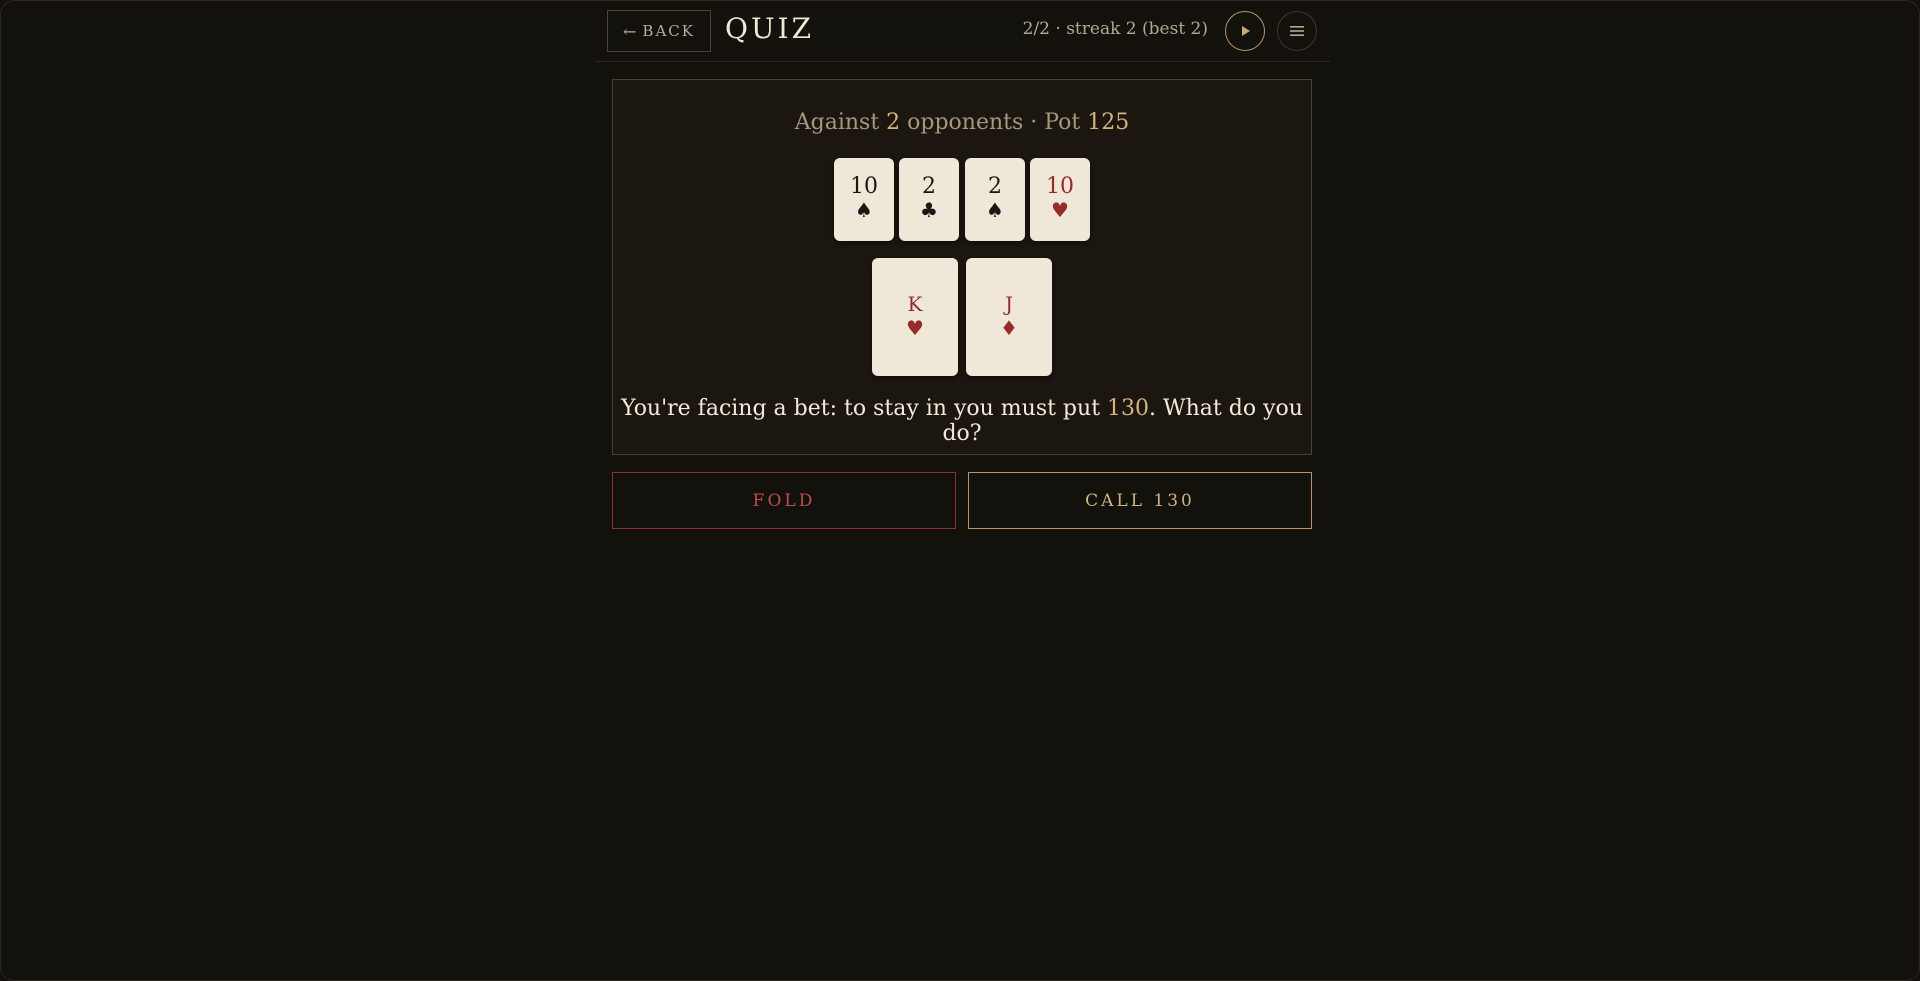  What do you see at coordinates (893, 122) in the screenshot?
I see `opponent-count: 2` at bounding box center [893, 122].